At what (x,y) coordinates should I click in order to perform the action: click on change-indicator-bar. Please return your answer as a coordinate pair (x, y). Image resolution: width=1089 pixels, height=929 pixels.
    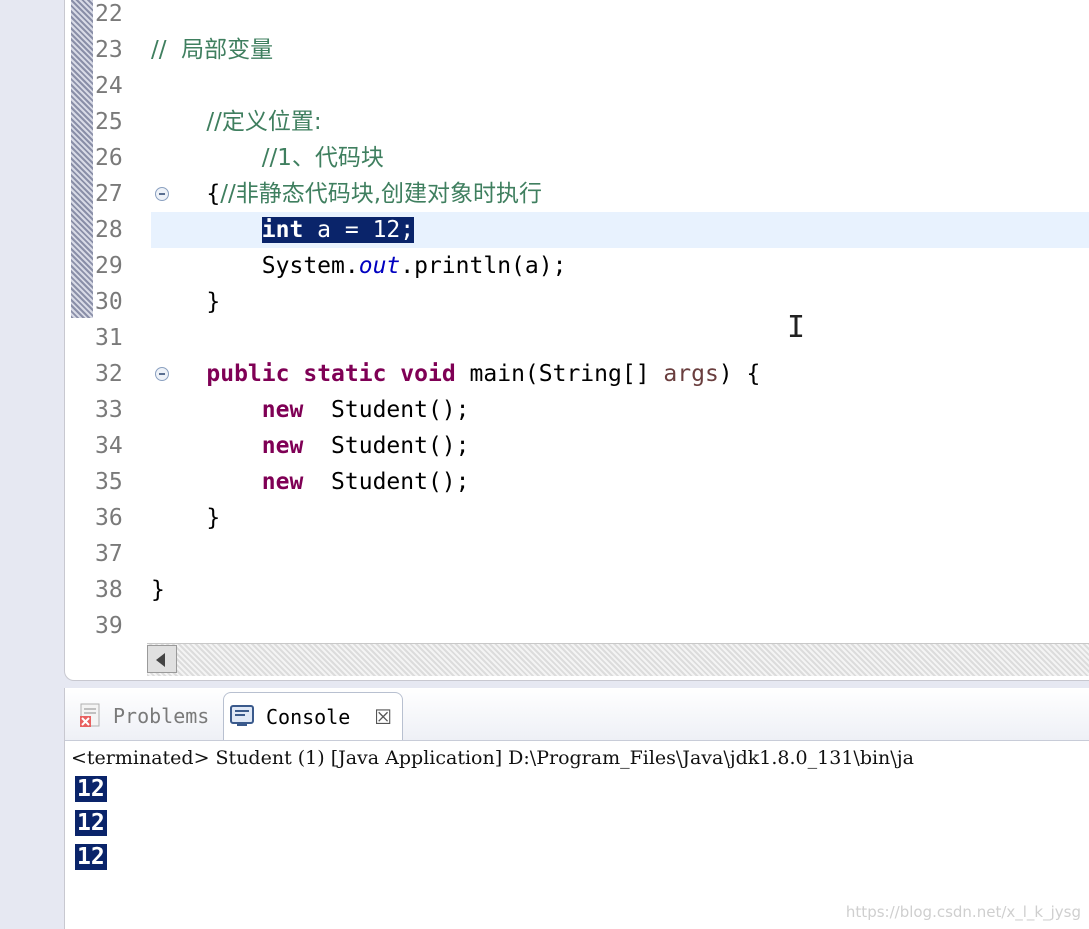
    Looking at the image, I should click on (82, 159).